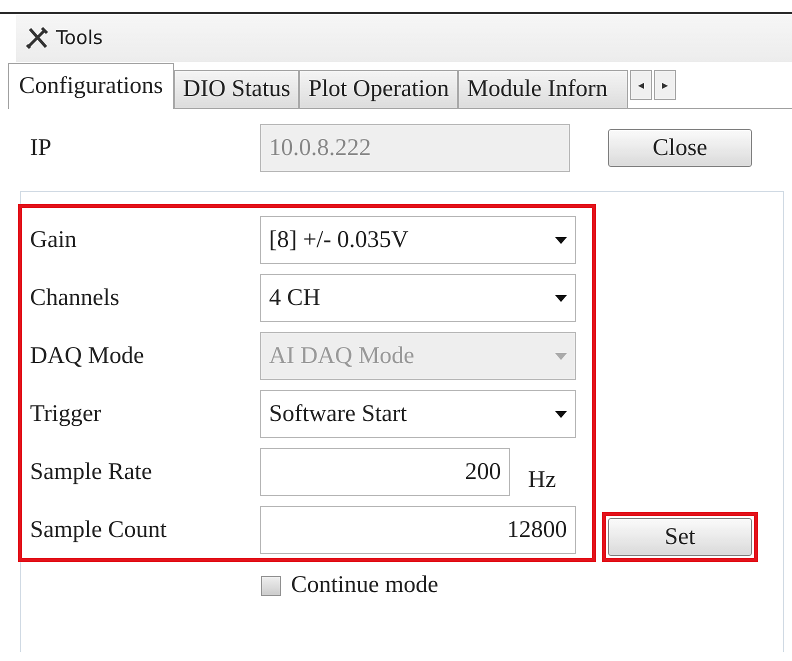 The image size is (792, 661). What do you see at coordinates (237, 89) in the screenshot?
I see `tab: DIO Status` at bounding box center [237, 89].